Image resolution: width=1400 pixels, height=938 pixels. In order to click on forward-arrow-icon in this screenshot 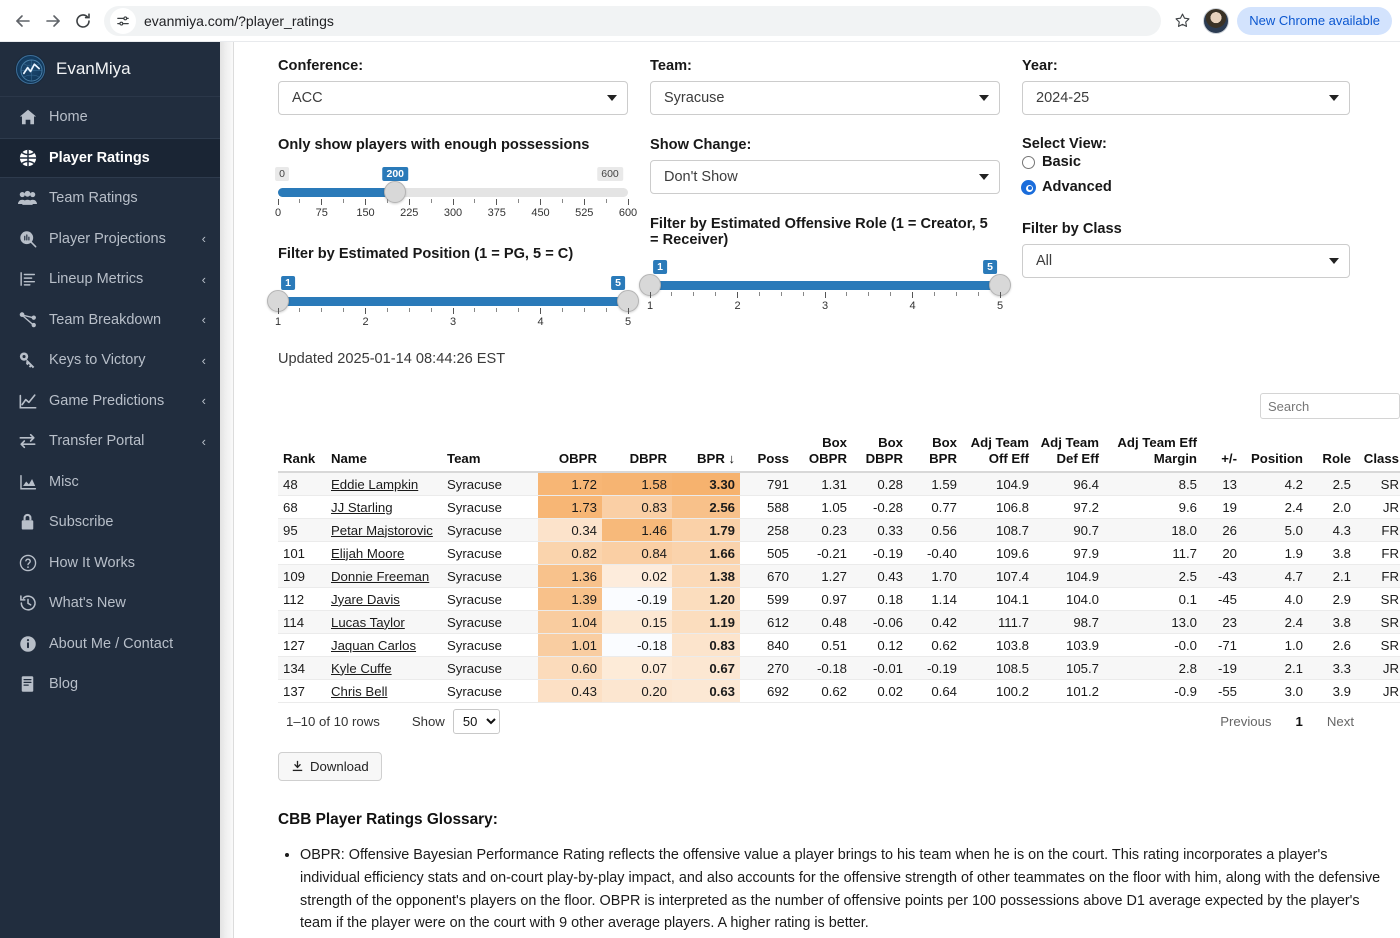, I will do `click(53, 21)`.